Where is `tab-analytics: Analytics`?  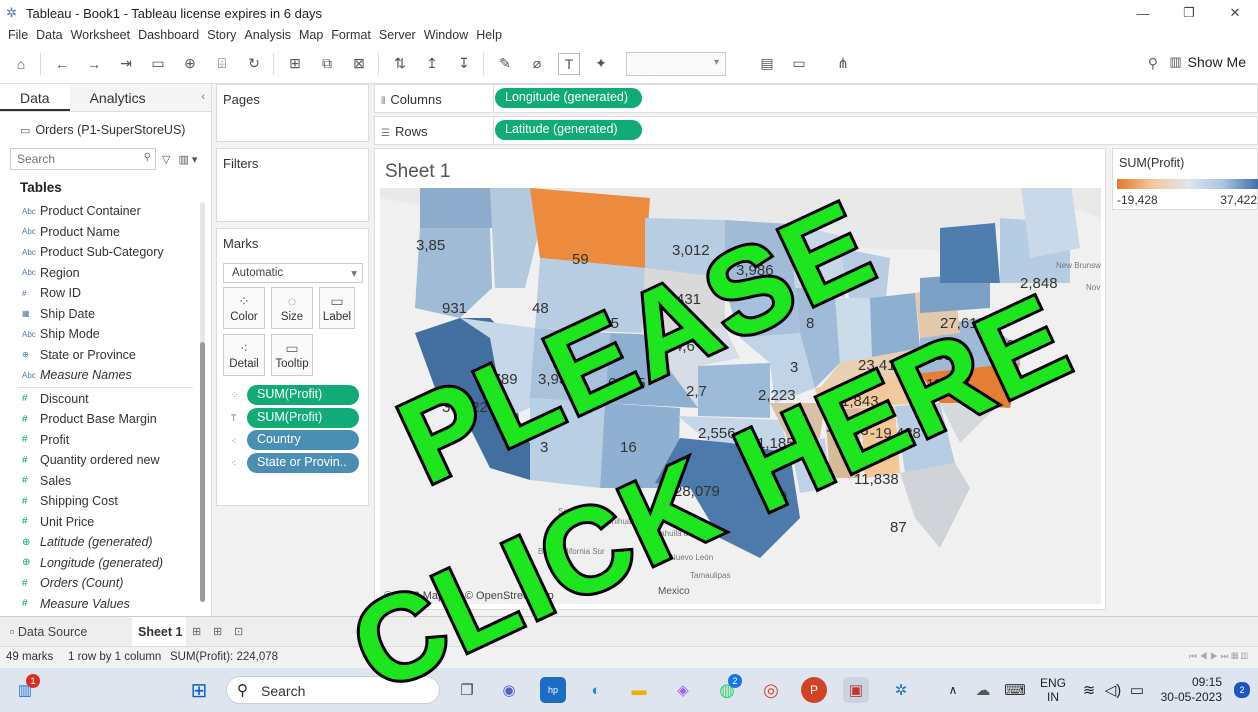
tab-analytics: Analytics is located at coordinates (140, 97).